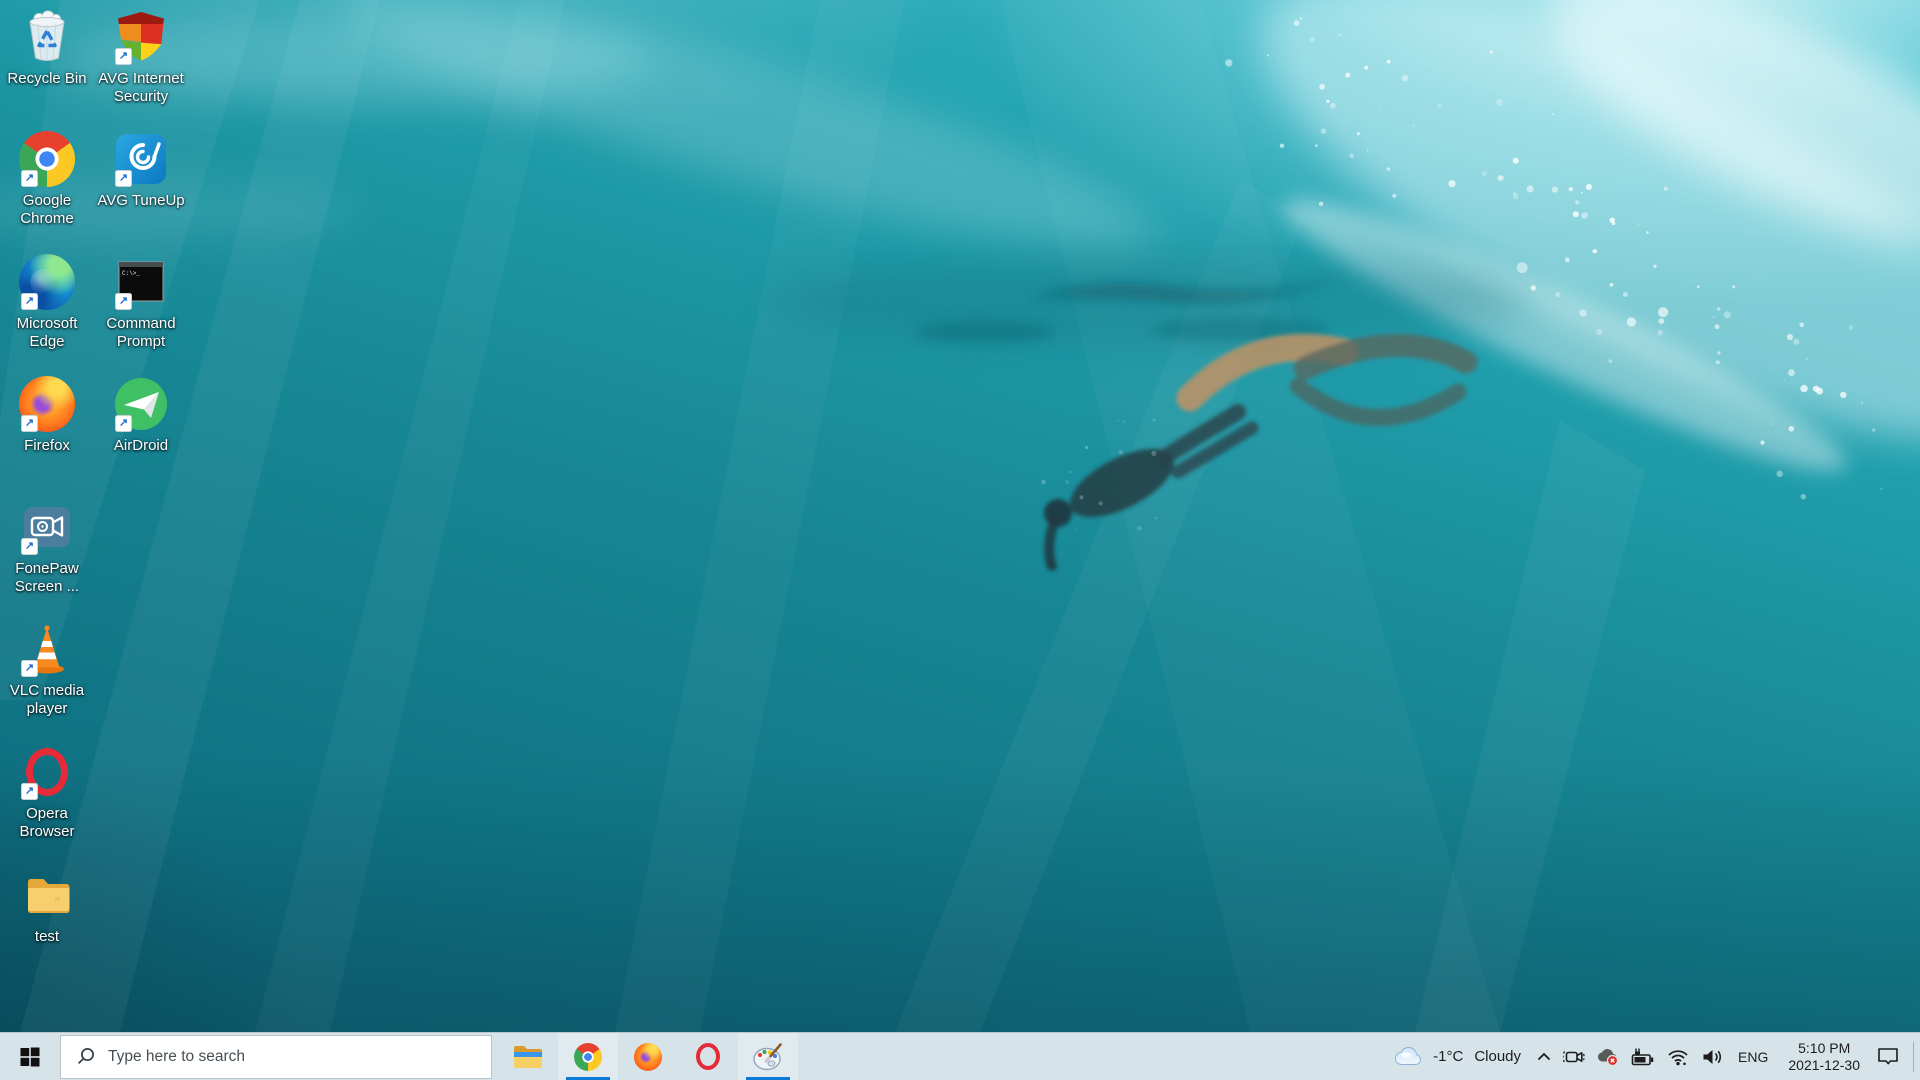 Image resolution: width=1920 pixels, height=1080 pixels. I want to click on desktop-icon-avg-tuneup: ↗ AVG TuneUp, so click(141, 170).